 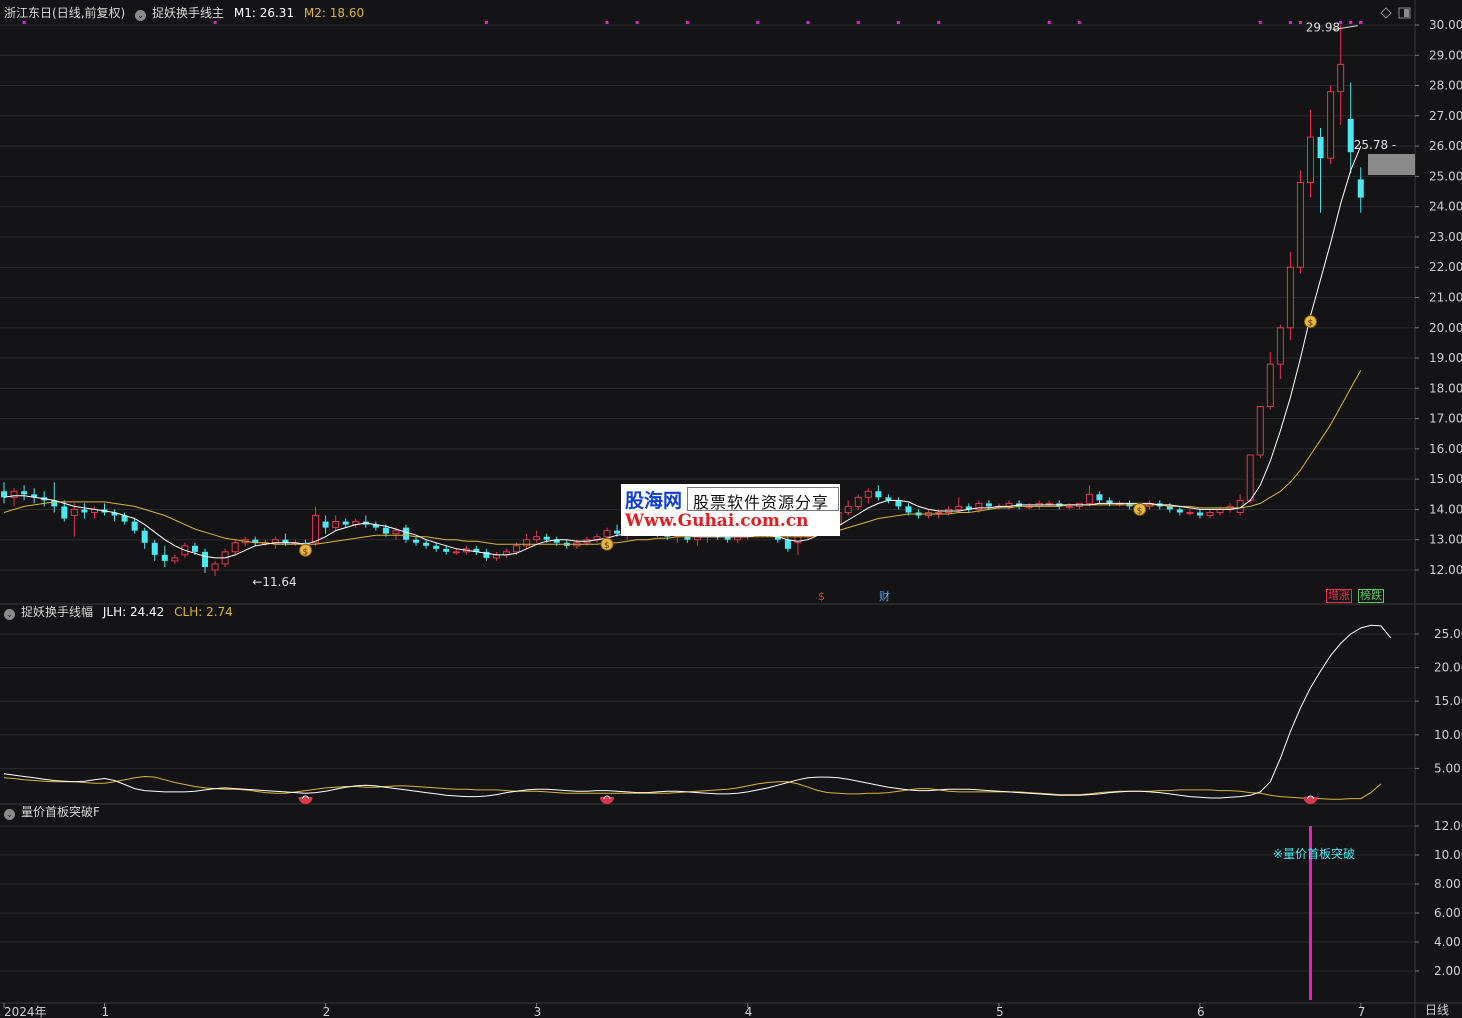 What do you see at coordinates (188, 13) in the screenshot?
I see `indicator-name: 捉妖换手线主` at bounding box center [188, 13].